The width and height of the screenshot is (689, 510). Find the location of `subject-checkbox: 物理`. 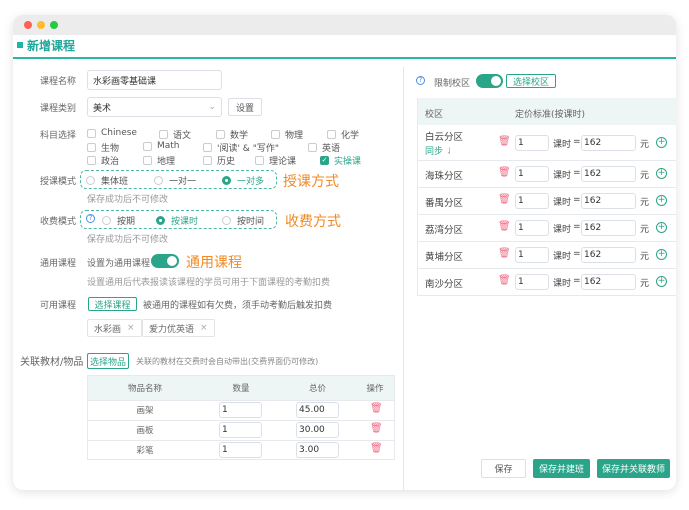

subject-checkbox: 物理 is located at coordinates (287, 134).